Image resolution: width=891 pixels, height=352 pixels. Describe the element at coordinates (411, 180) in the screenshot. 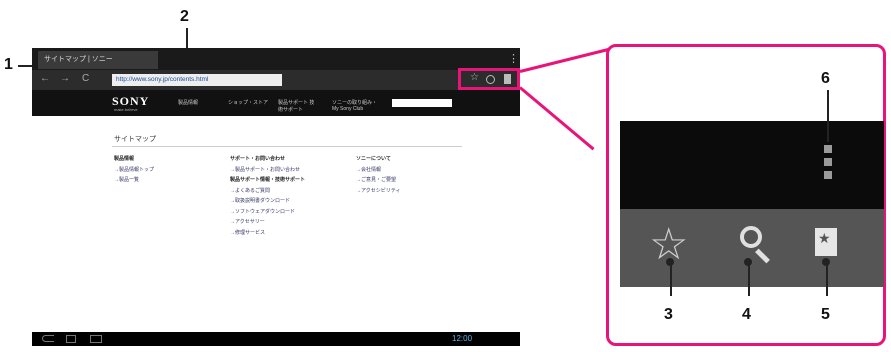

I see `list-item: →ご意見・ご要望` at that location.